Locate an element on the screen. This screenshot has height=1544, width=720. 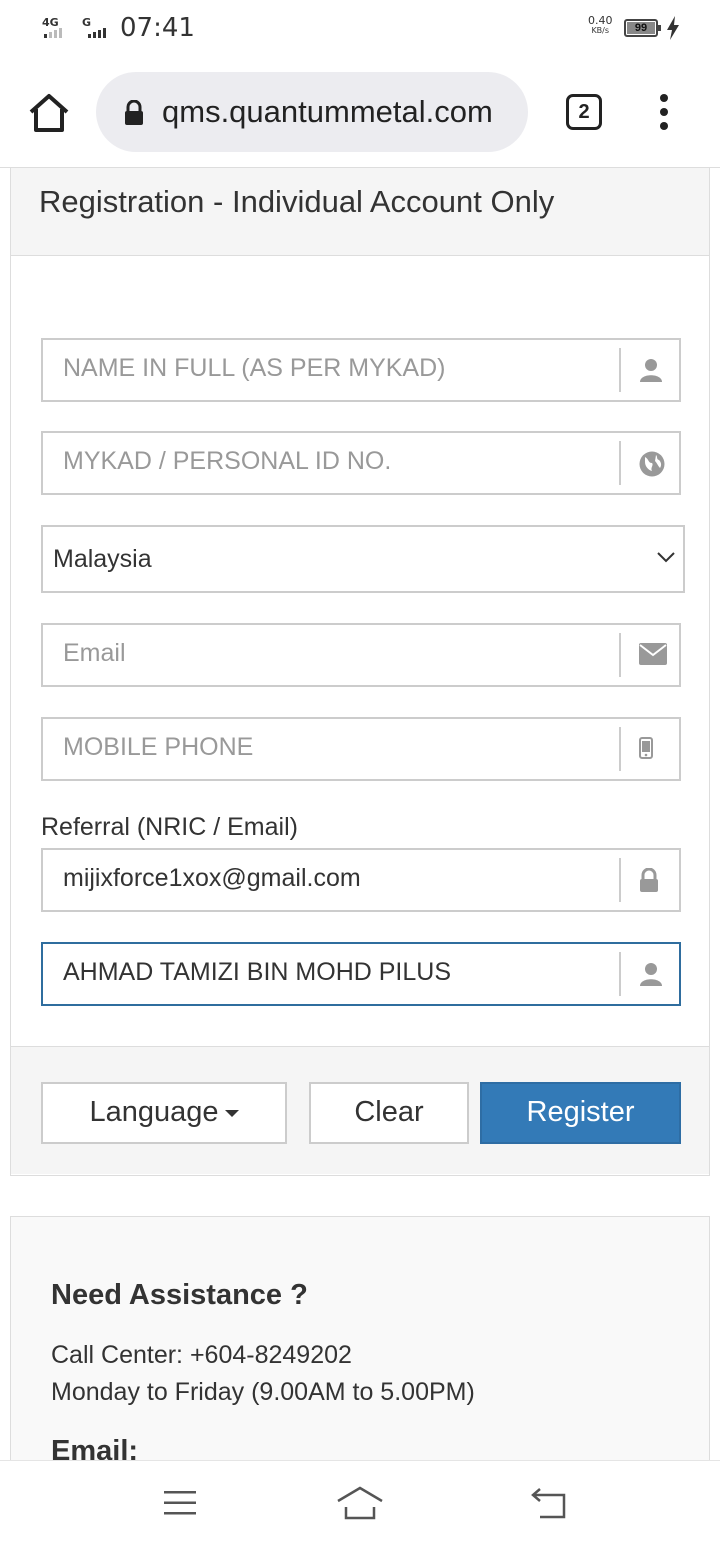
mobile-phone-icon is located at coordinates (649, 749).